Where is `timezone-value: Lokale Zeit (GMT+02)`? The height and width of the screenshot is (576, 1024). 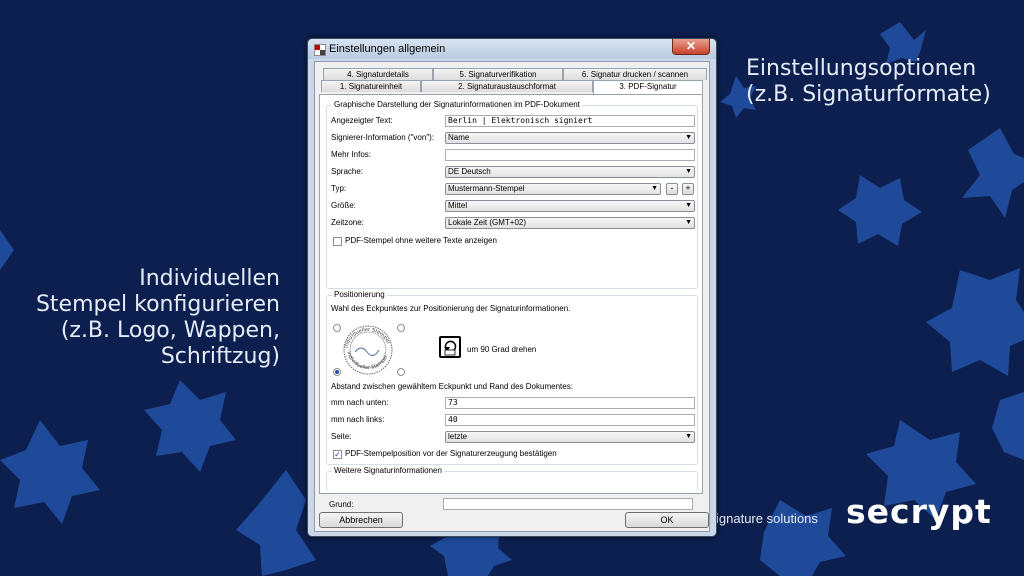 timezone-value: Lokale Zeit (GMT+02) is located at coordinates (487, 222).